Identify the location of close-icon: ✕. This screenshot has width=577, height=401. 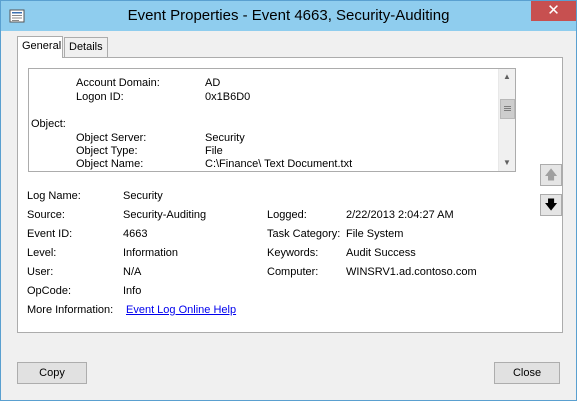
(553, 10).